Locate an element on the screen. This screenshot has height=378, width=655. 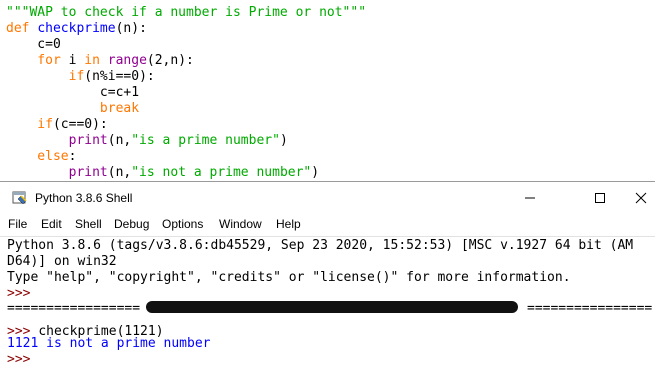
code-token: (n): is located at coordinates (131, 28).